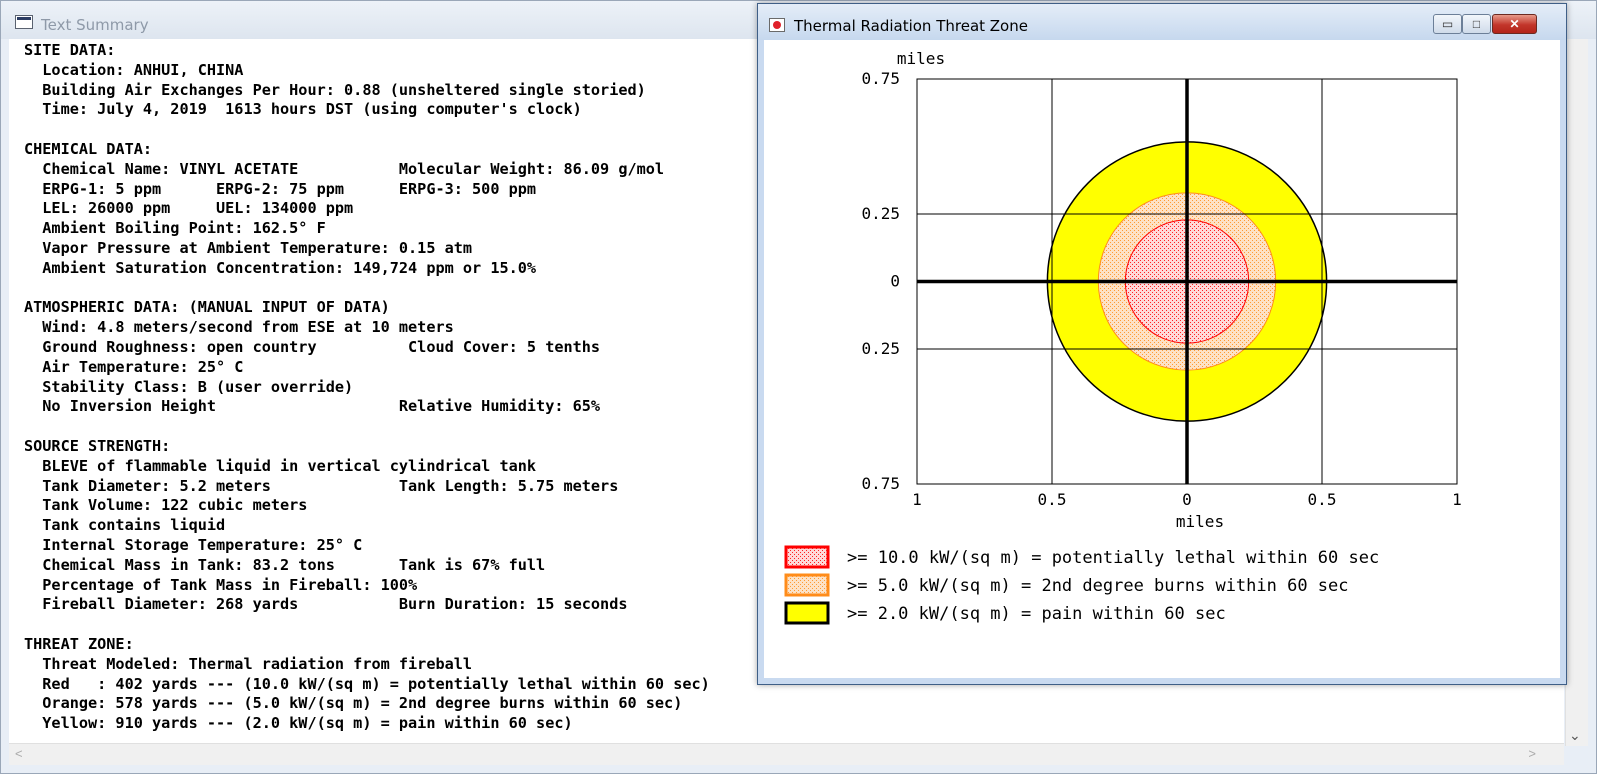  Describe the element at coordinates (175, 505) in the screenshot. I see `summary-line: Tank Volume: 122 cubic meters` at that location.